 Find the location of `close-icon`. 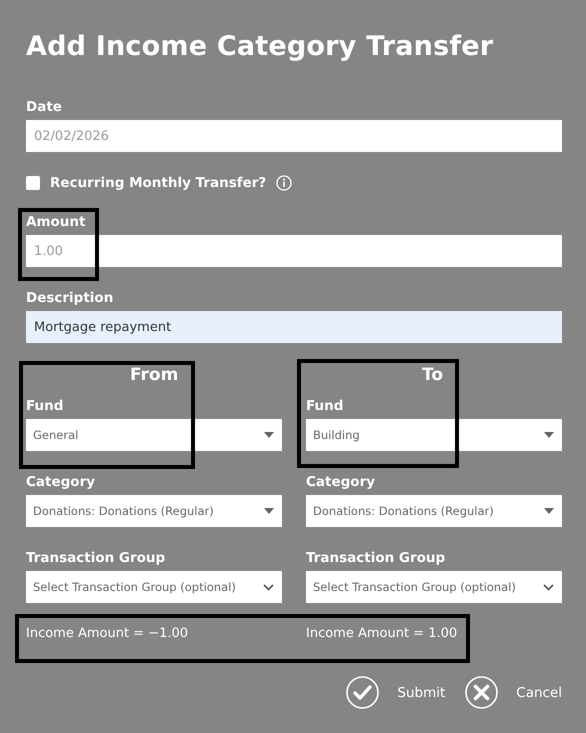

close-icon is located at coordinates (481, 692).